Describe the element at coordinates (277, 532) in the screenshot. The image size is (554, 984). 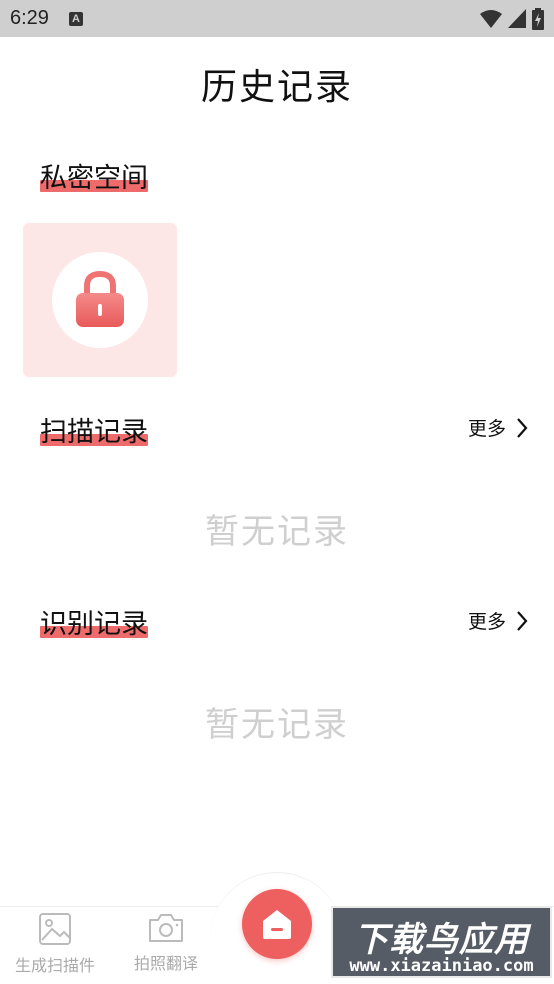
I see `scan-records-empty-text: 暂无记录` at that location.